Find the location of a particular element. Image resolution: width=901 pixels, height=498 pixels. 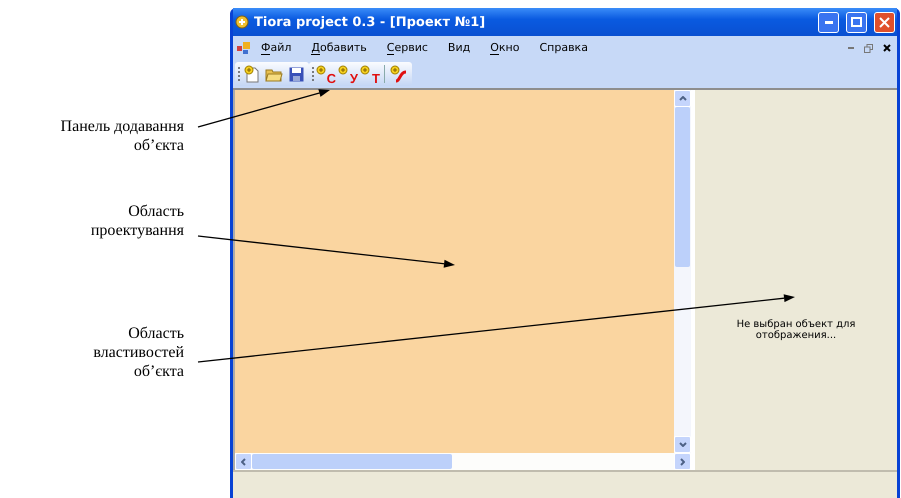

minimize-button is located at coordinates (828, 22).